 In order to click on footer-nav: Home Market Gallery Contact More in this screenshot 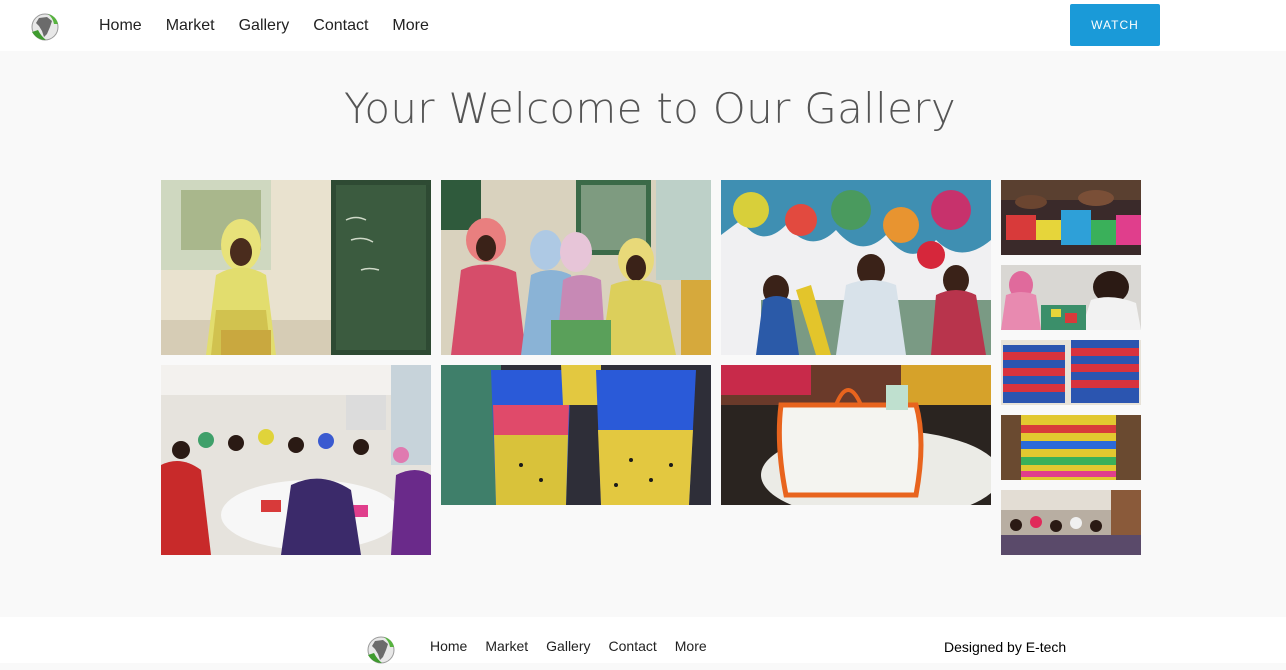, I will do `click(577, 646)`.